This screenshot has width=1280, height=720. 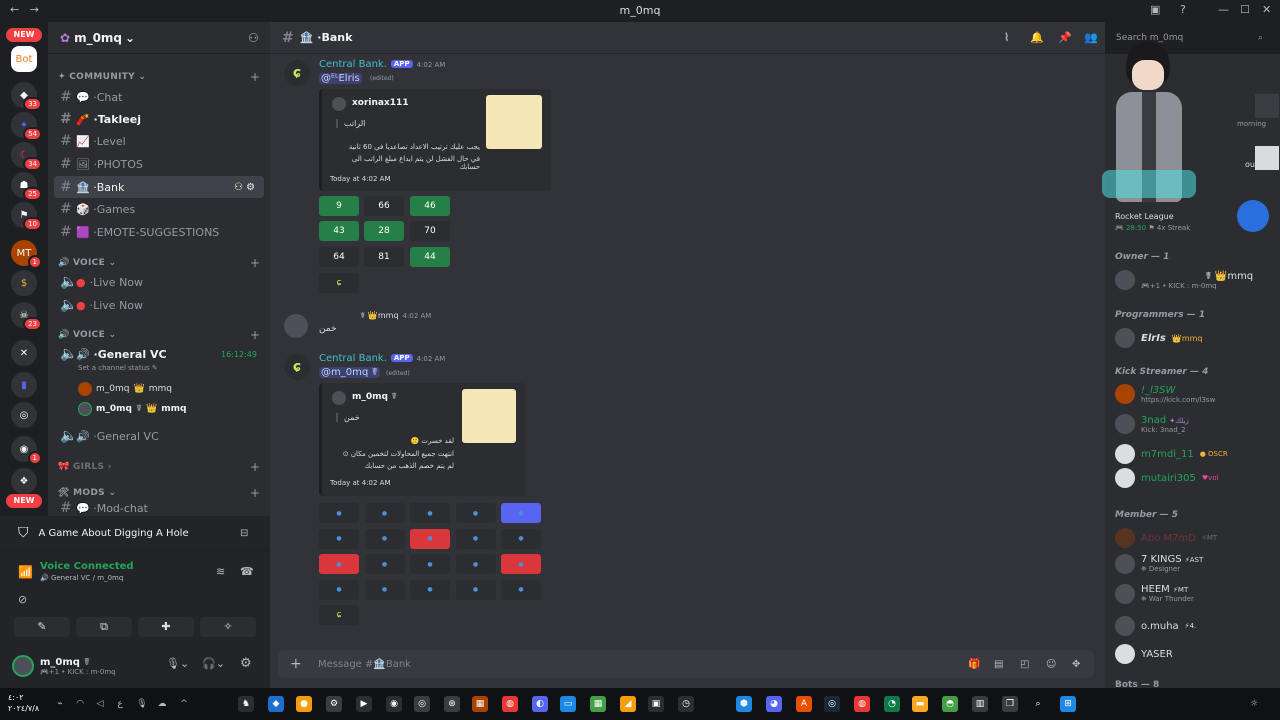 I want to click on voice-general-vc-2: 🔈 🔊 · General VC, so click(x=159, y=436).